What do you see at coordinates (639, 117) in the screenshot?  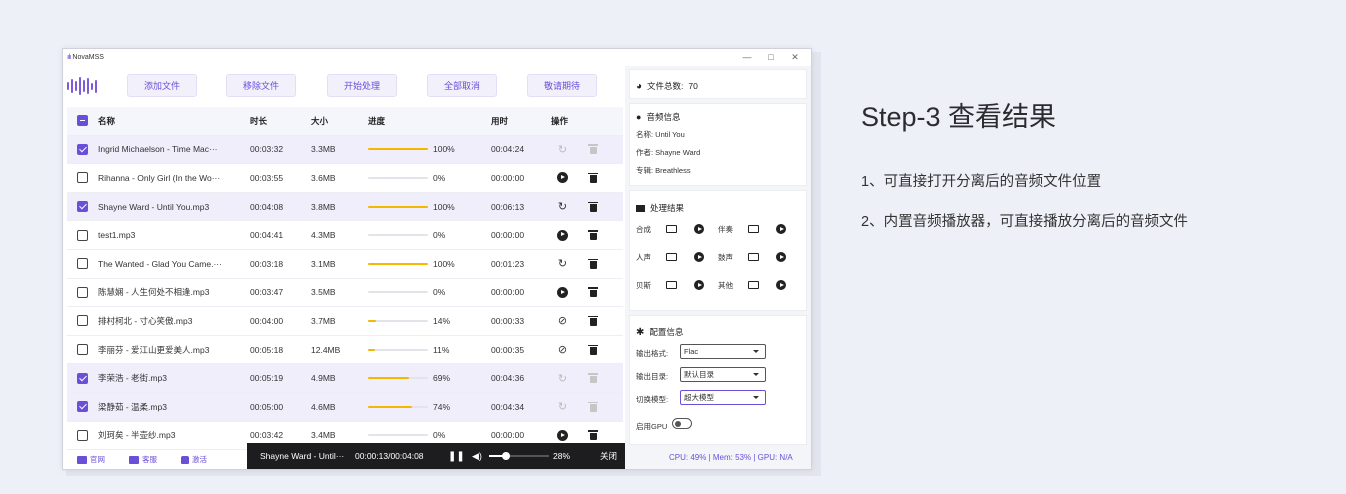 I see `info-icon: ●` at bounding box center [639, 117].